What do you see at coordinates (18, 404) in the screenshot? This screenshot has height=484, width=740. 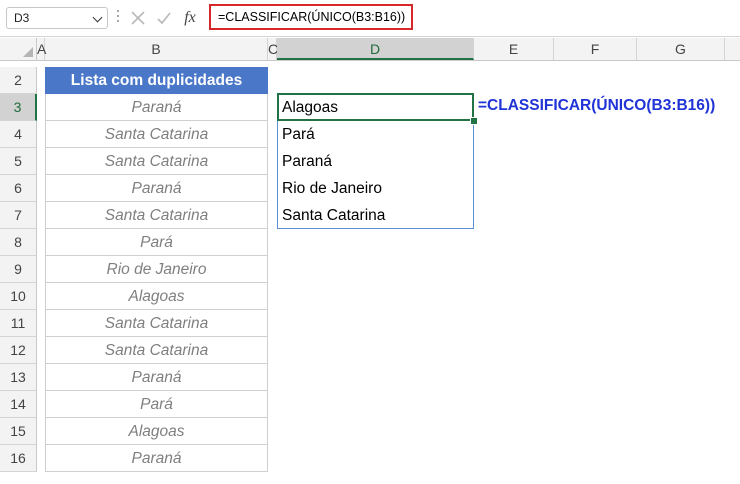 I see `row-header-14: 14` at bounding box center [18, 404].